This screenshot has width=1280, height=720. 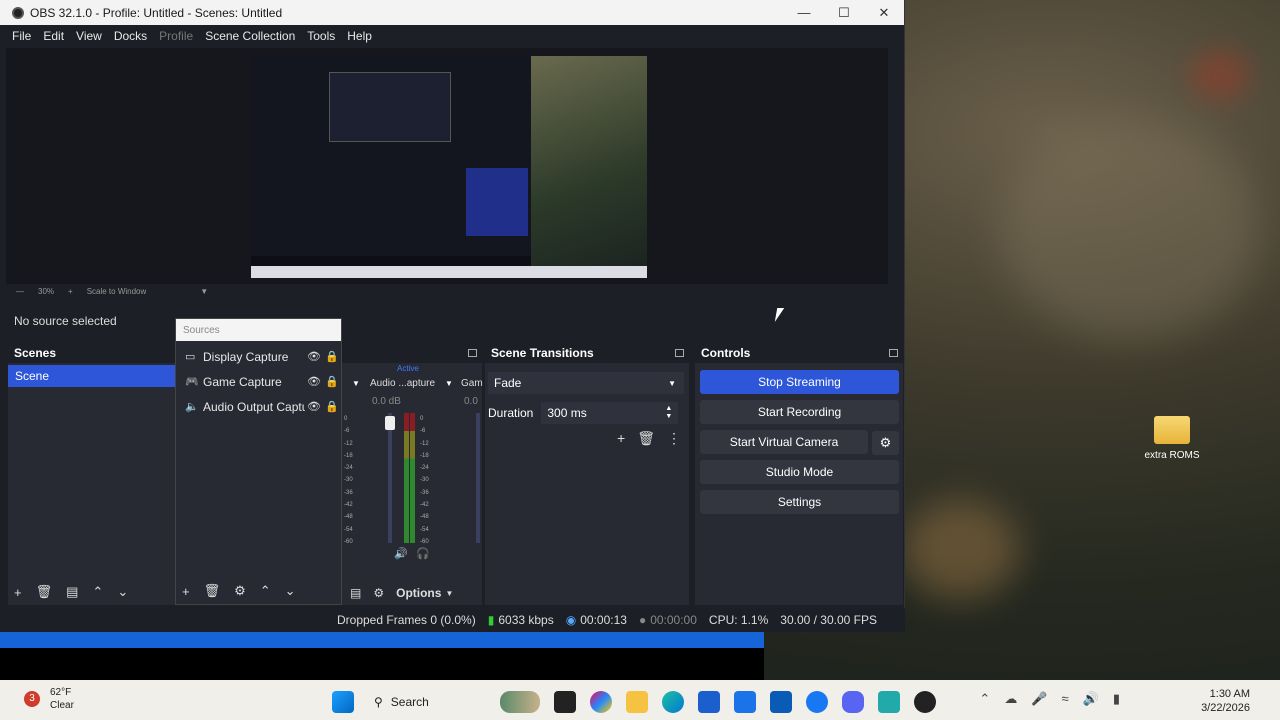 What do you see at coordinates (89, 36) in the screenshot?
I see `menu-view: View` at bounding box center [89, 36].